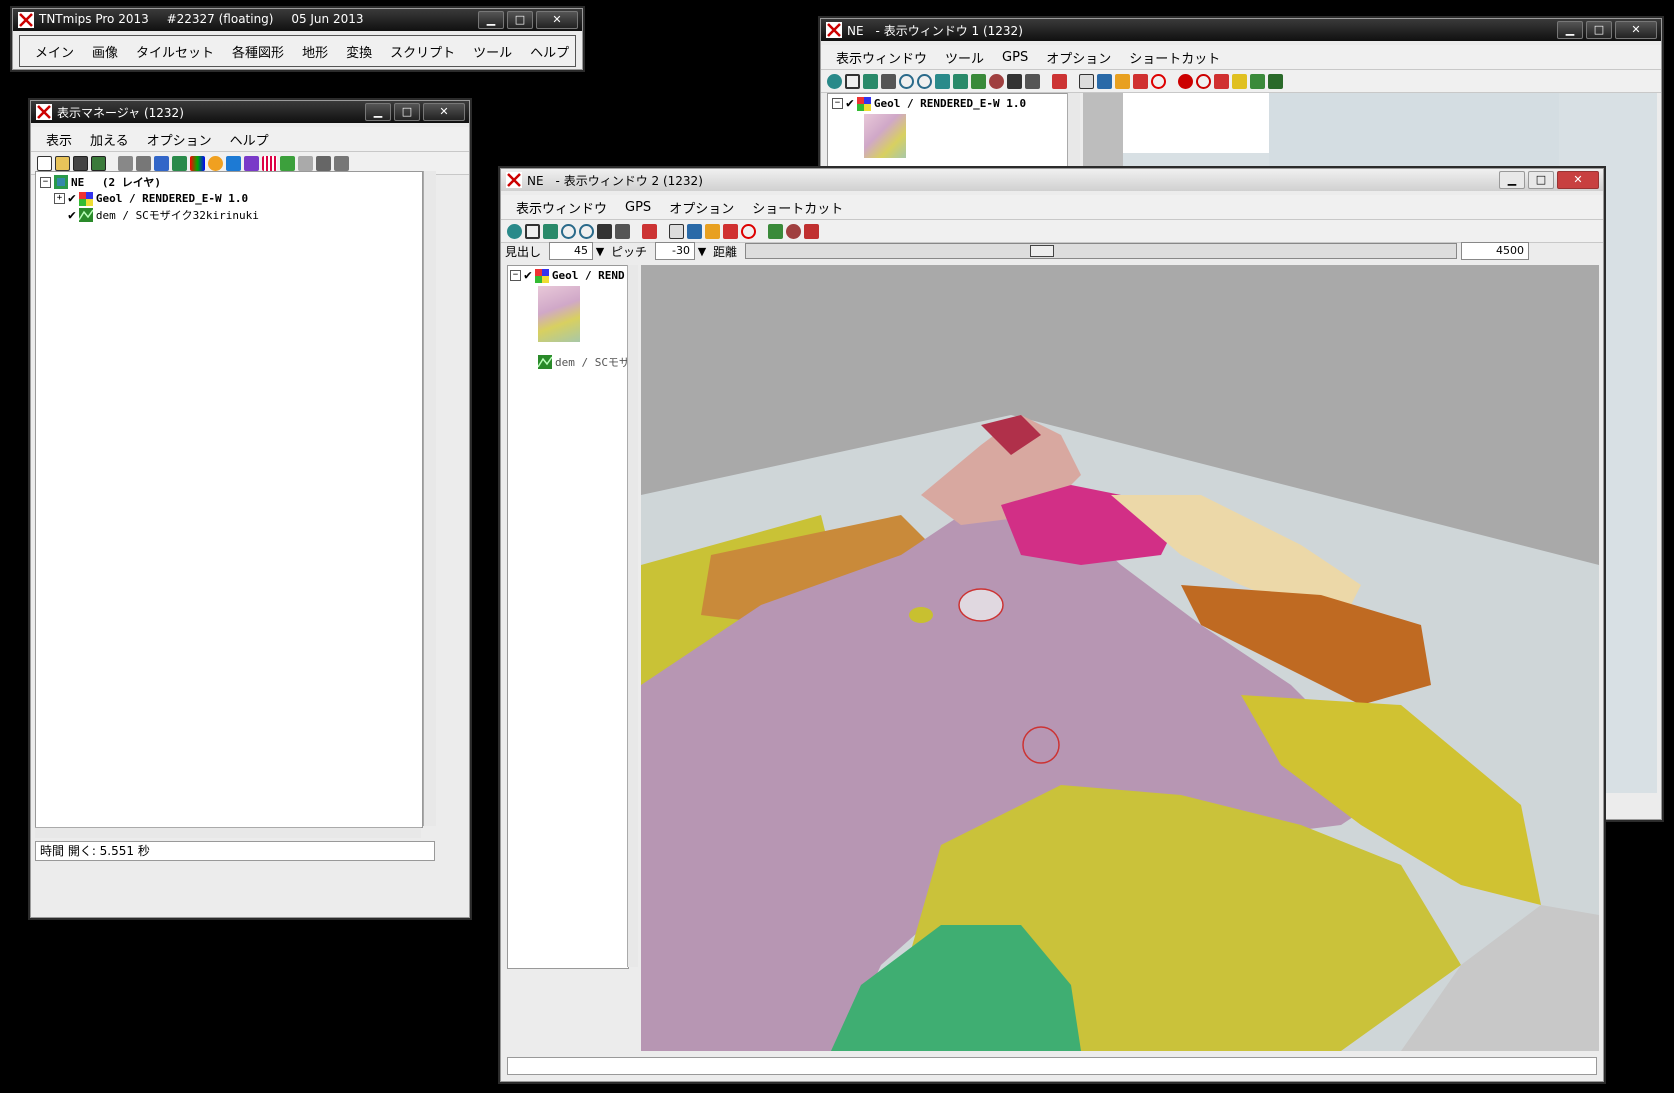 This screenshot has height=1093, width=1674. Describe the element at coordinates (161, 163) in the screenshot. I see `add-layer-icon` at that location.